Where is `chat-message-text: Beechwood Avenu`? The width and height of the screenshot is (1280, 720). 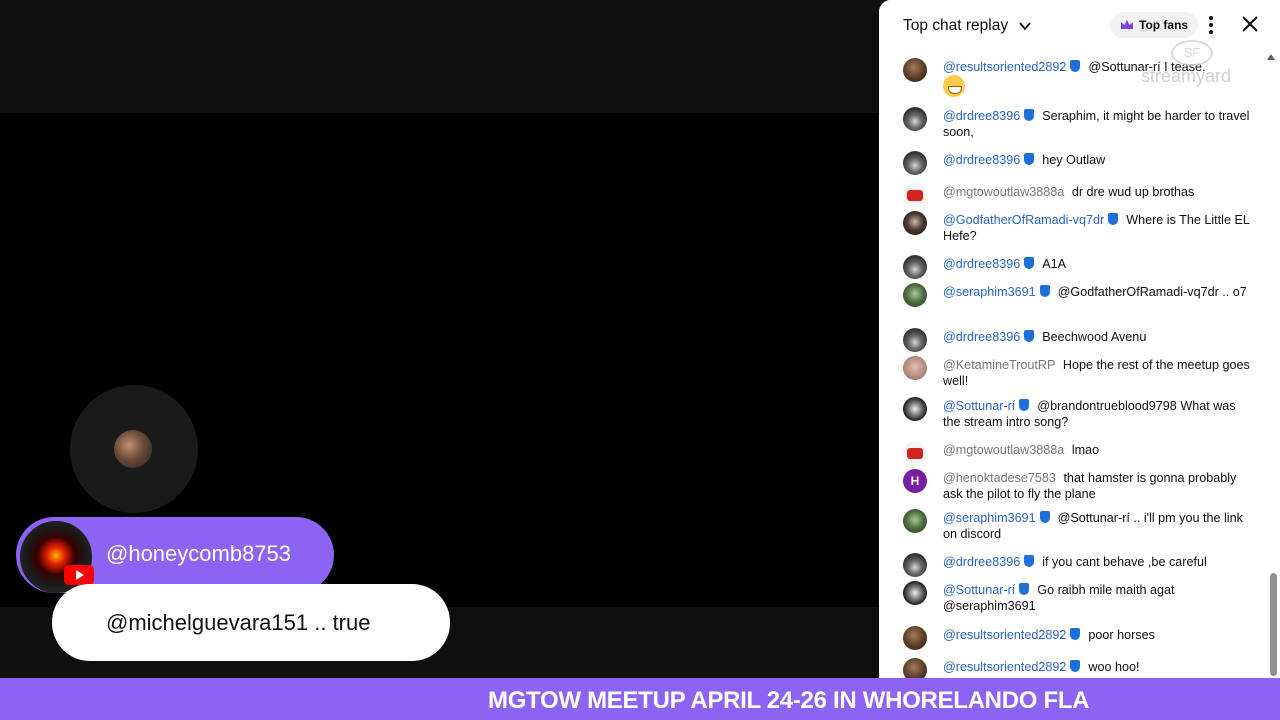
chat-message-text: Beechwood Avenu is located at coordinates (1094, 337).